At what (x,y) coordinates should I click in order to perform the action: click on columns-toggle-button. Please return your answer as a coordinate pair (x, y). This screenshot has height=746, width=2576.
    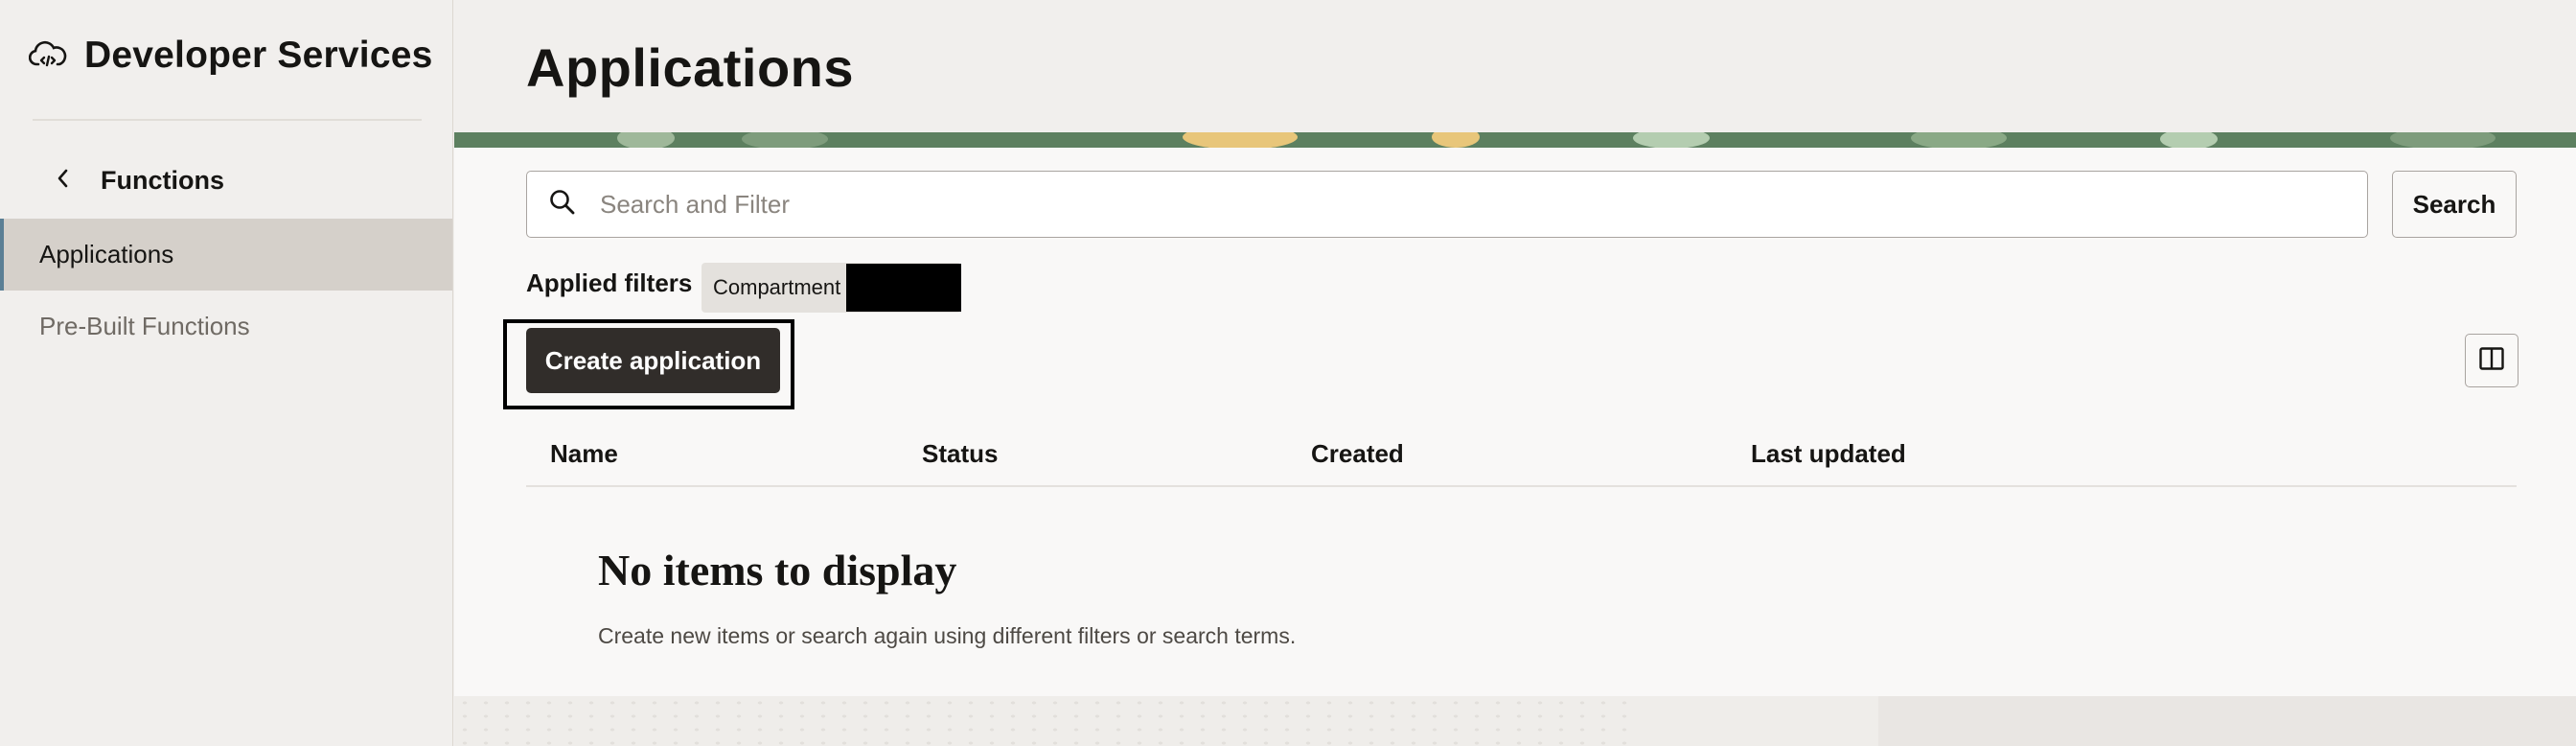
    Looking at the image, I should click on (2491, 360).